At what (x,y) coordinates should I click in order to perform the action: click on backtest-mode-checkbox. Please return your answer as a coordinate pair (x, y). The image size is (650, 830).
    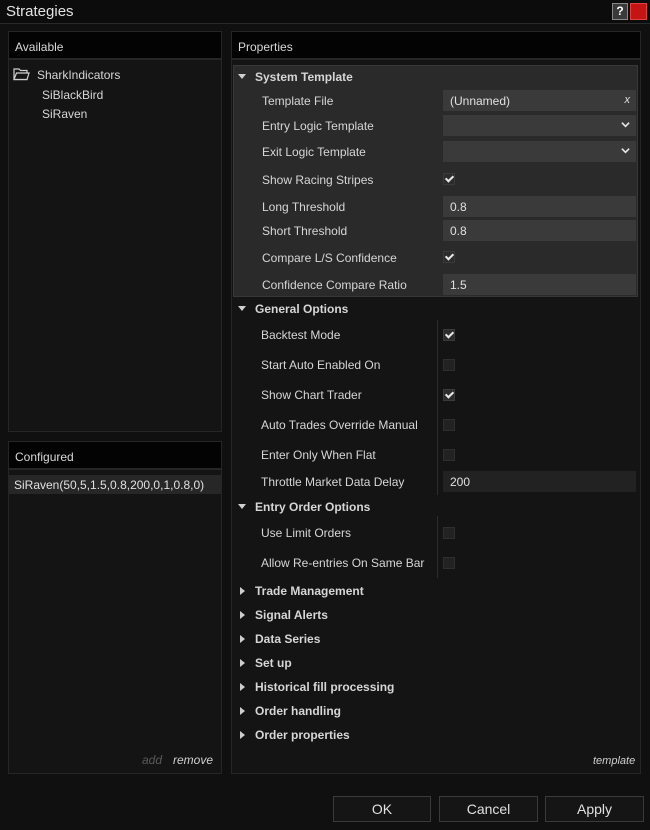
    Looking at the image, I should click on (449, 335).